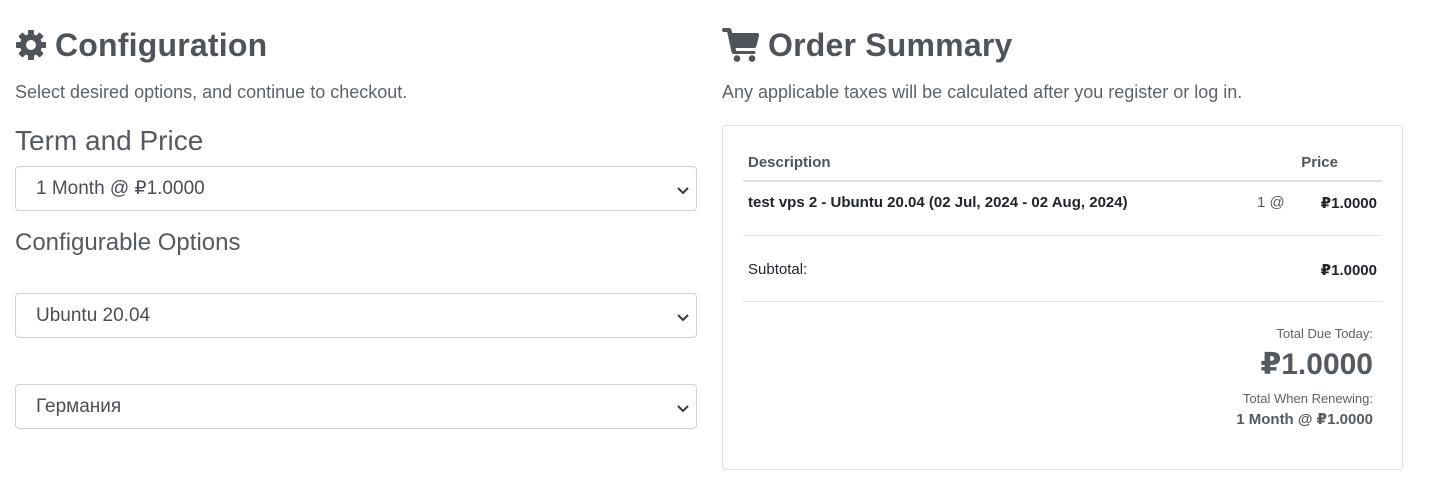 The image size is (1431, 479). I want to click on description-header: Description, so click(789, 162).